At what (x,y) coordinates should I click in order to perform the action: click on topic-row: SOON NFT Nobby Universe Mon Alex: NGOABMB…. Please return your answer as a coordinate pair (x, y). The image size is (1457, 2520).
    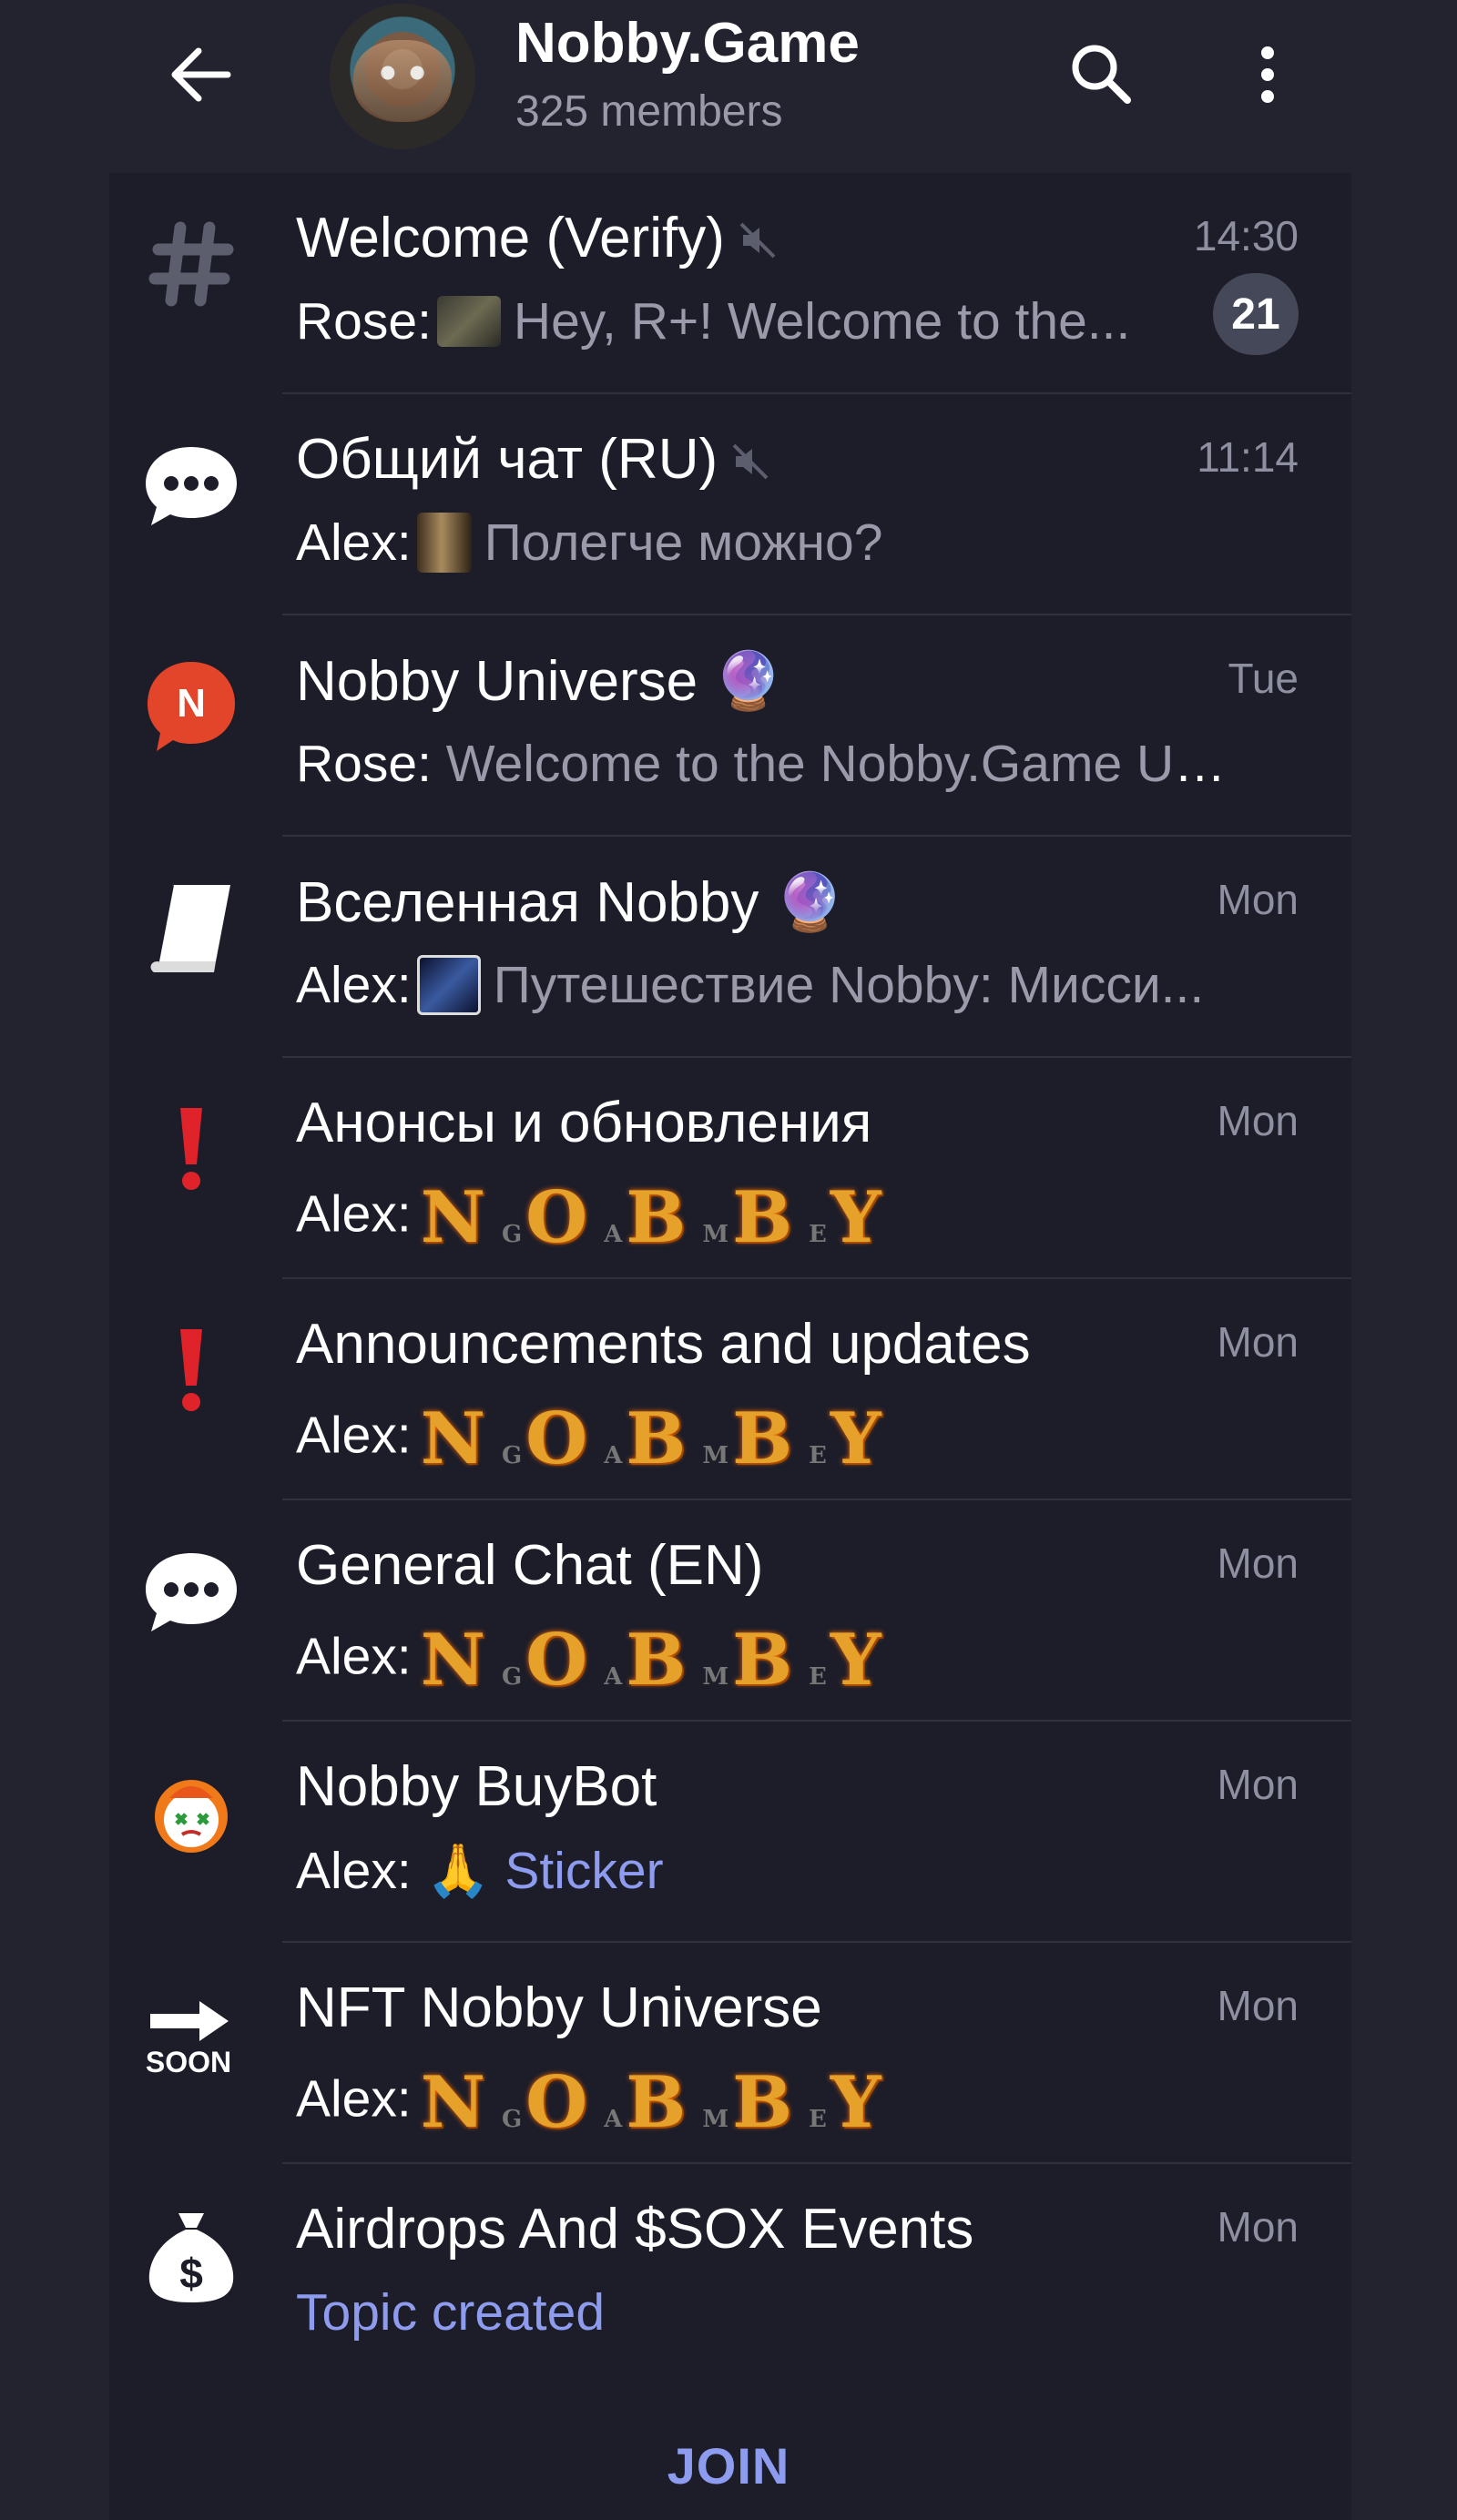
    Looking at the image, I should click on (730, 2053).